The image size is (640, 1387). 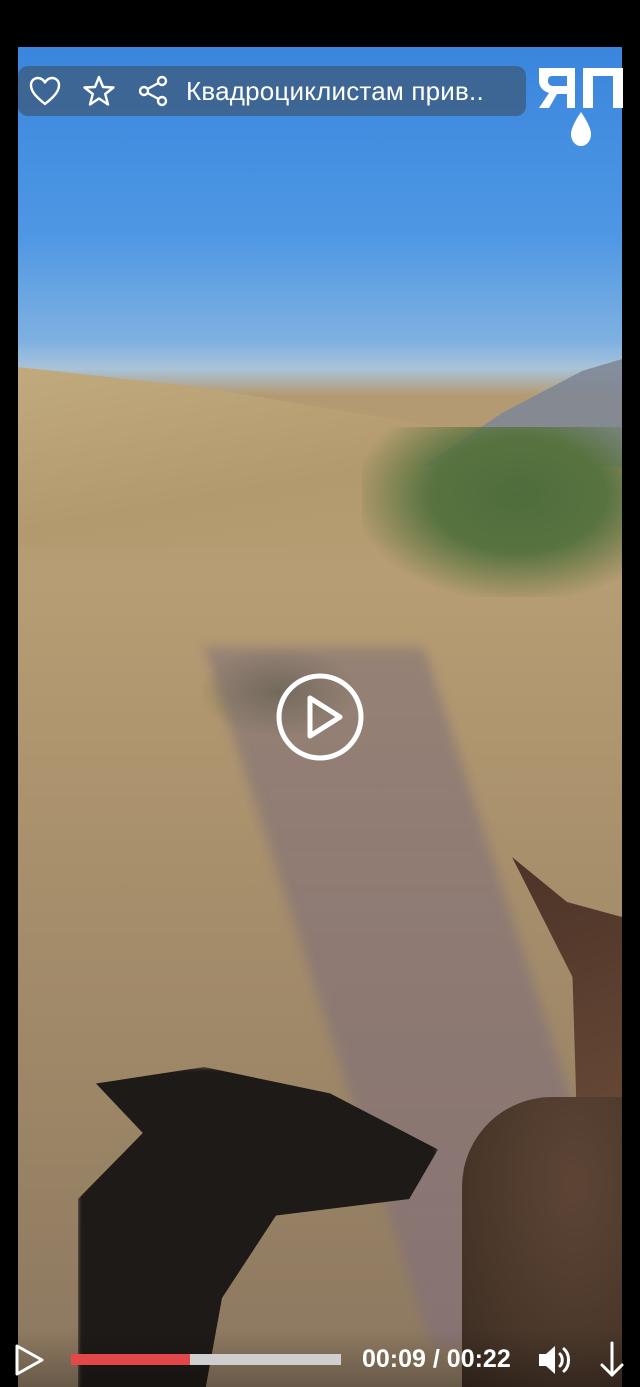 I want to click on time-display: 00:09 / 00:22, so click(x=436, y=1359).